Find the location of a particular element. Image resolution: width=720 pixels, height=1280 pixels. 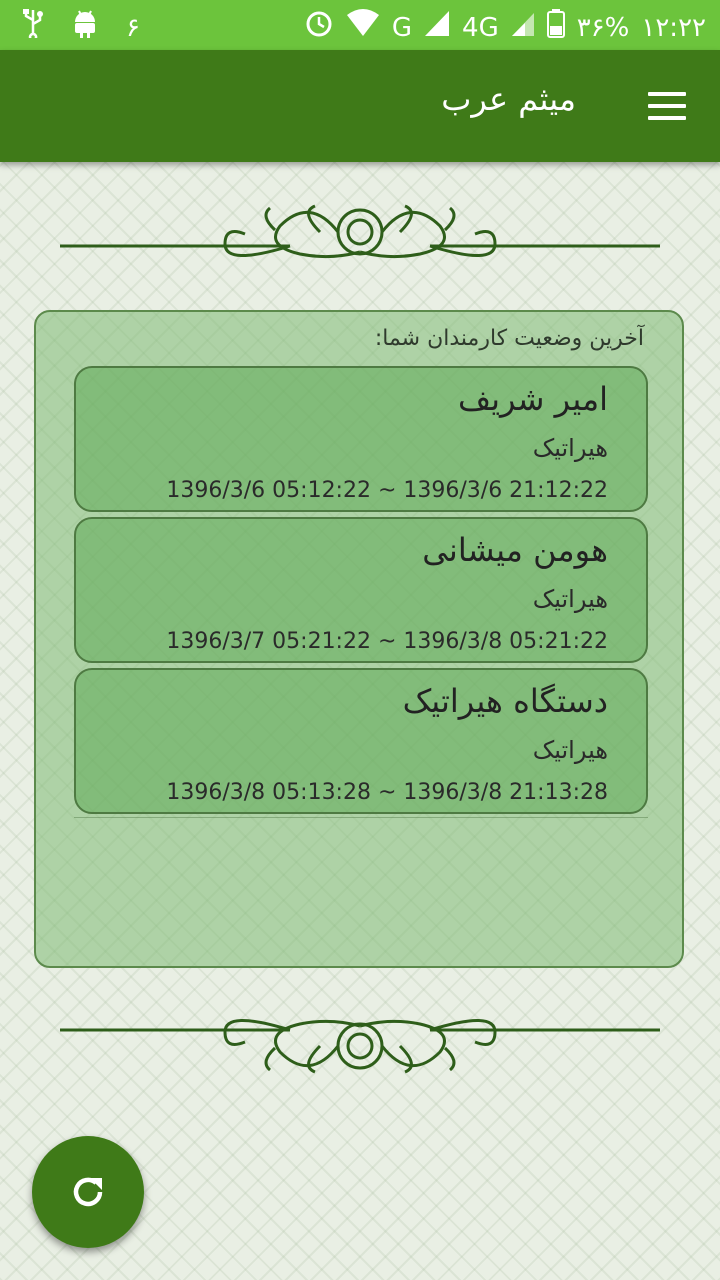

wifi-icon is located at coordinates (363, 27).